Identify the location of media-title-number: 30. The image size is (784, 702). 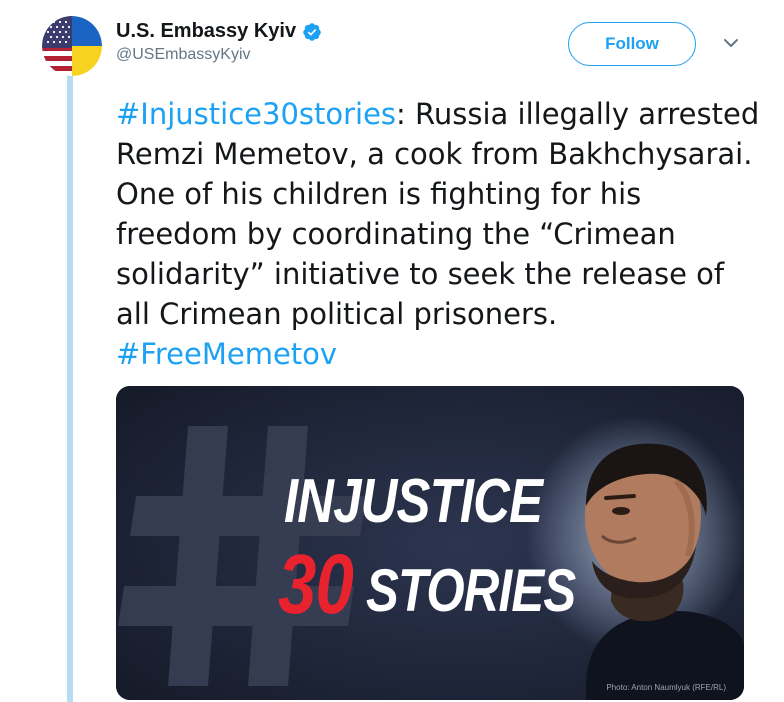
(316, 584).